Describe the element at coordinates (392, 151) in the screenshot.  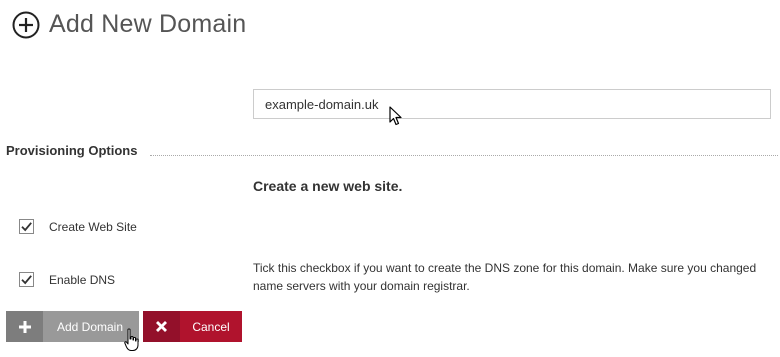
I see `provisioning-options-header: Provisioning Options` at that location.